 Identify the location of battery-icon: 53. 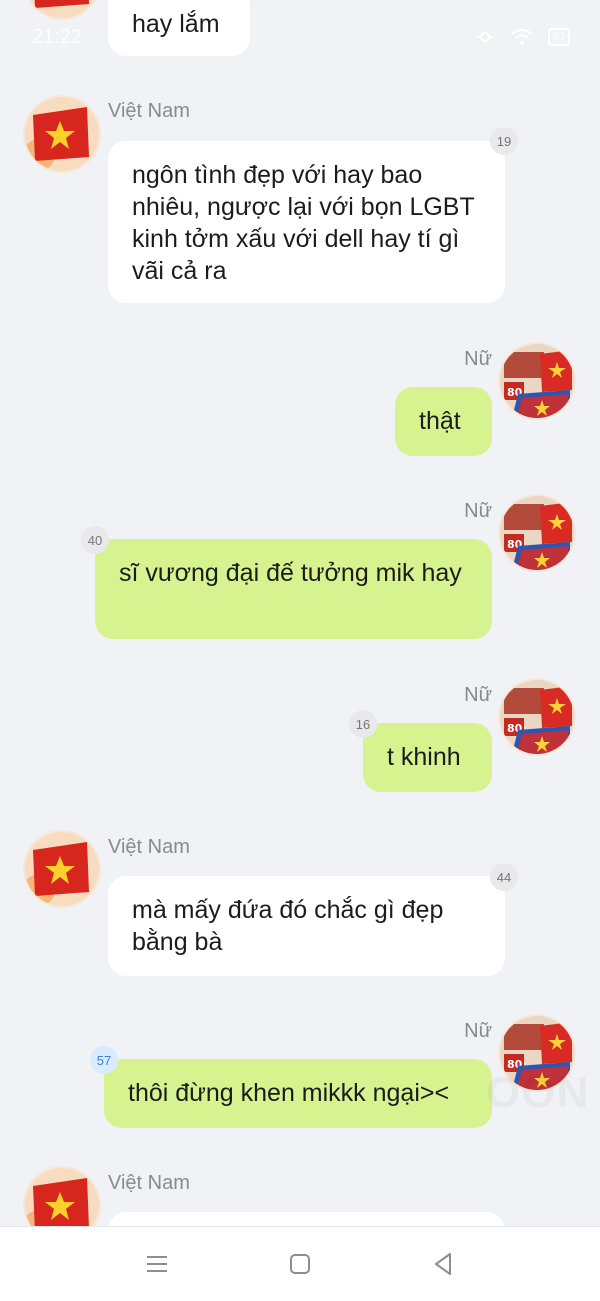
(558, 37).